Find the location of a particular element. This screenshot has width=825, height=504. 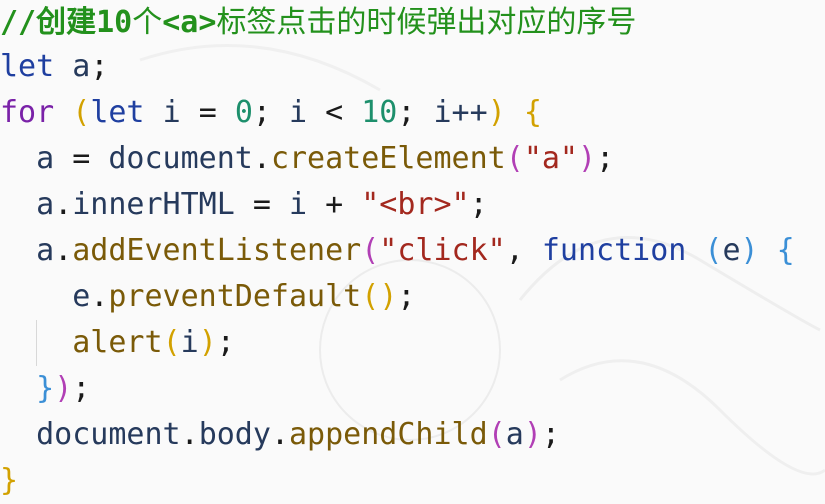

code-line-4: a = document.createElement("a"); is located at coordinates (307, 159).